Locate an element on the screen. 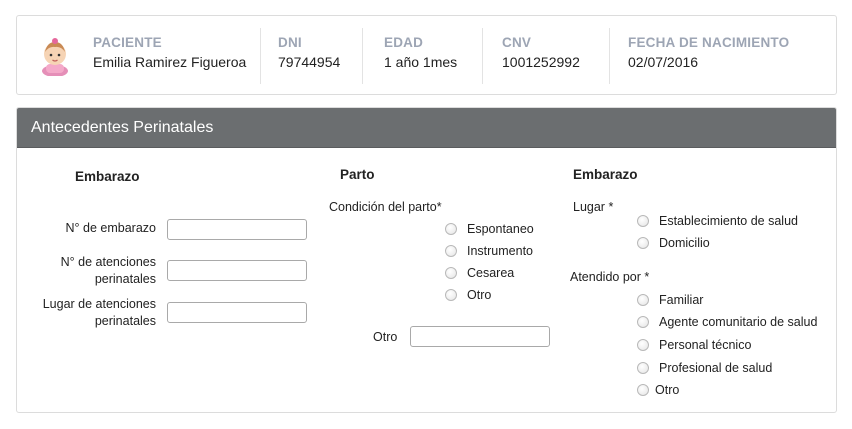  radio-familiar: Familiar is located at coordinates (670, 300).